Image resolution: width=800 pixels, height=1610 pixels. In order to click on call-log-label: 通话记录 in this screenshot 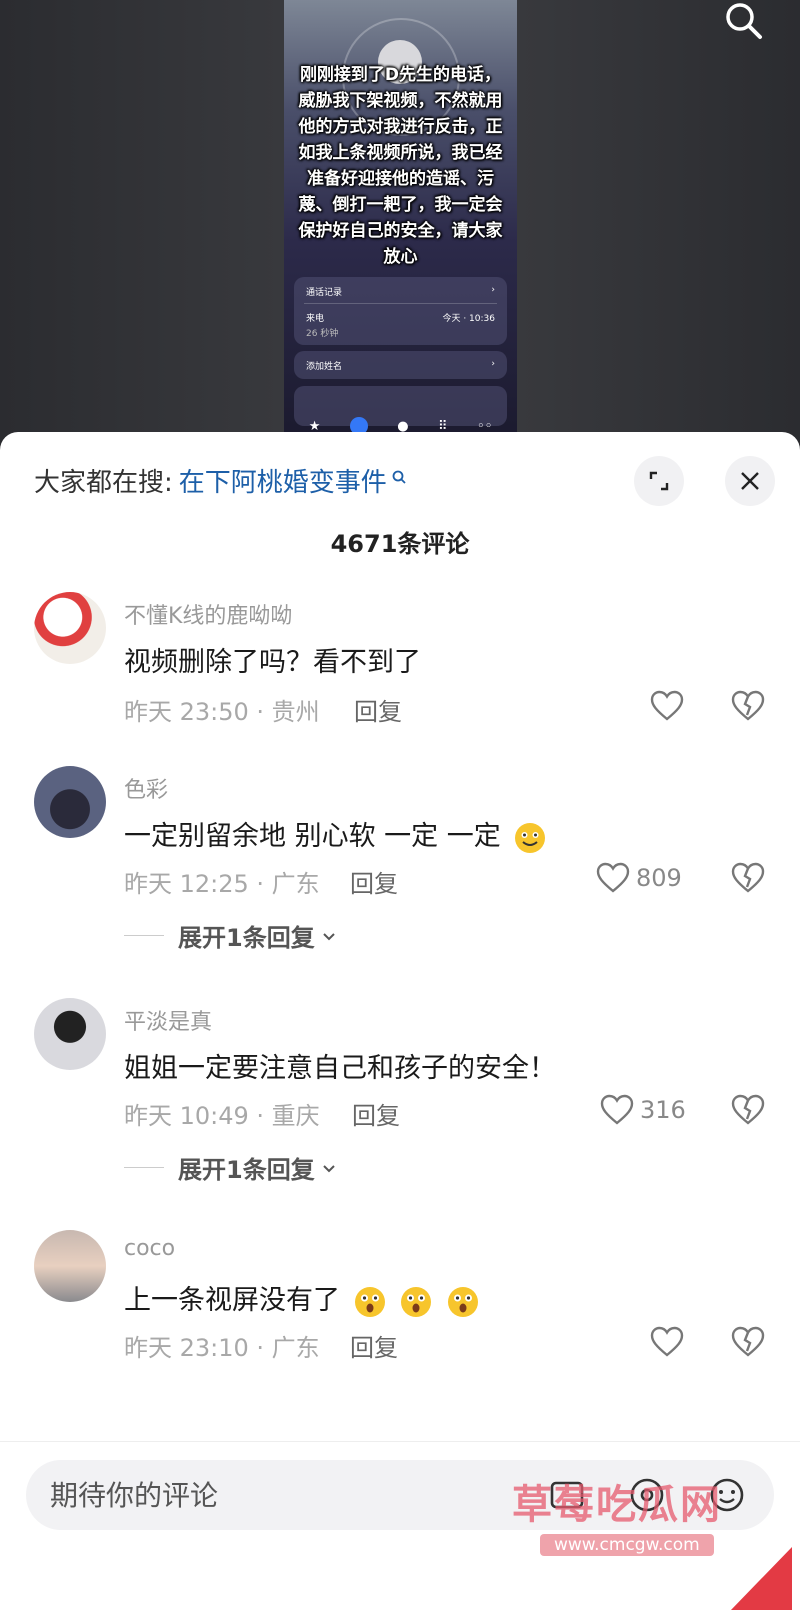, I will do `click(324, 293)`.